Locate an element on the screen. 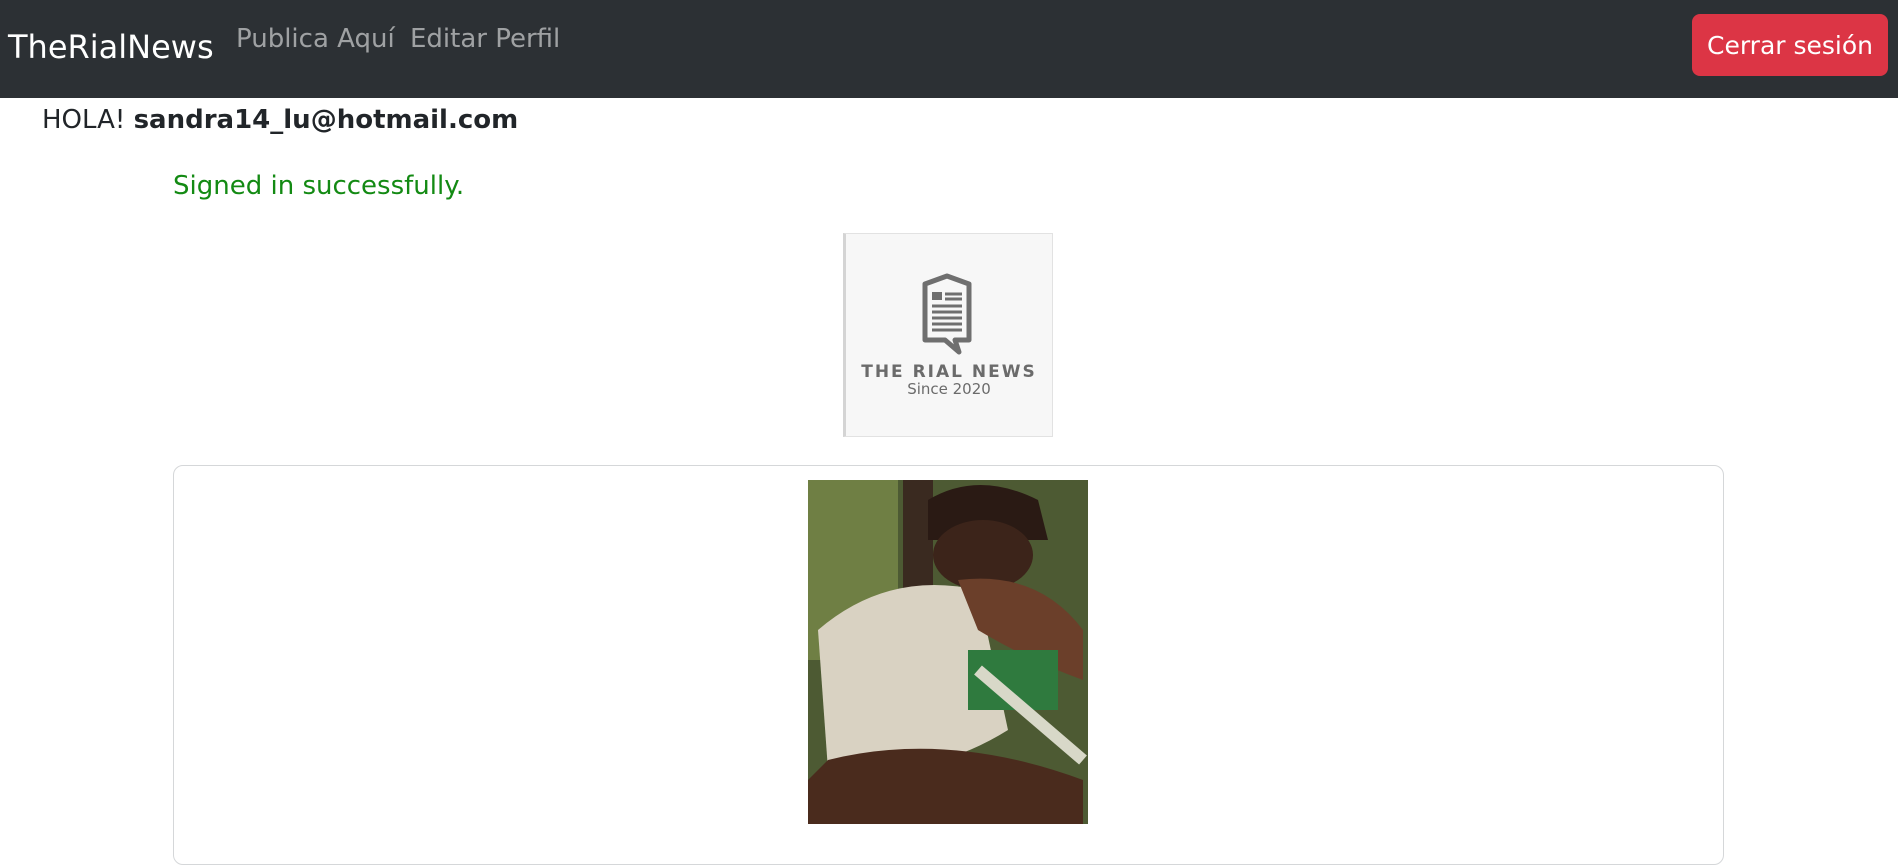 The height and width of the screenshot is (865, 1898). post-image is located at coordinates (948, 652).